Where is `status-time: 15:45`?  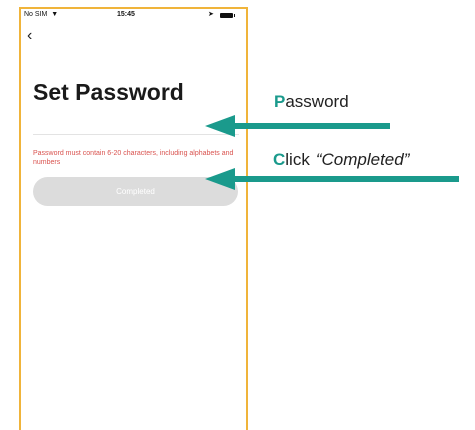
status-time: 15:45 is located at coordinates (126, 14).